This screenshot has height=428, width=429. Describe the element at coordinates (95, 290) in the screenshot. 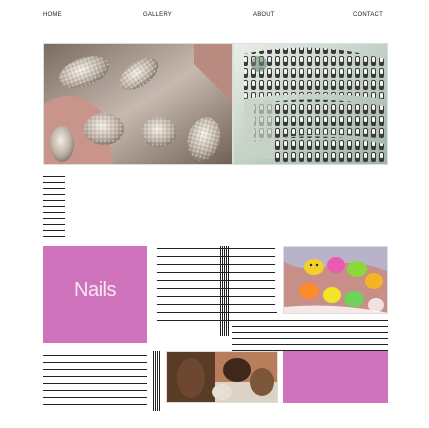

I see `hero-title: Nails` at that location.